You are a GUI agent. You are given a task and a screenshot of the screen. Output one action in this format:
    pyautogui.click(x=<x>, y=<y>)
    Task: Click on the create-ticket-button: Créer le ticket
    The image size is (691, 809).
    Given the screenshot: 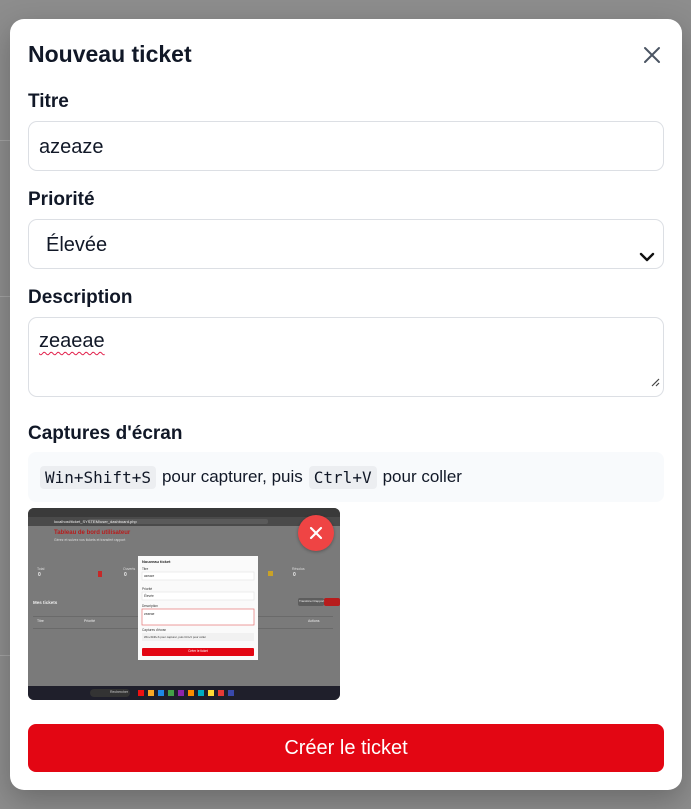 What is the action you would take?
    pyautogui.click(x=346, y=748)
    